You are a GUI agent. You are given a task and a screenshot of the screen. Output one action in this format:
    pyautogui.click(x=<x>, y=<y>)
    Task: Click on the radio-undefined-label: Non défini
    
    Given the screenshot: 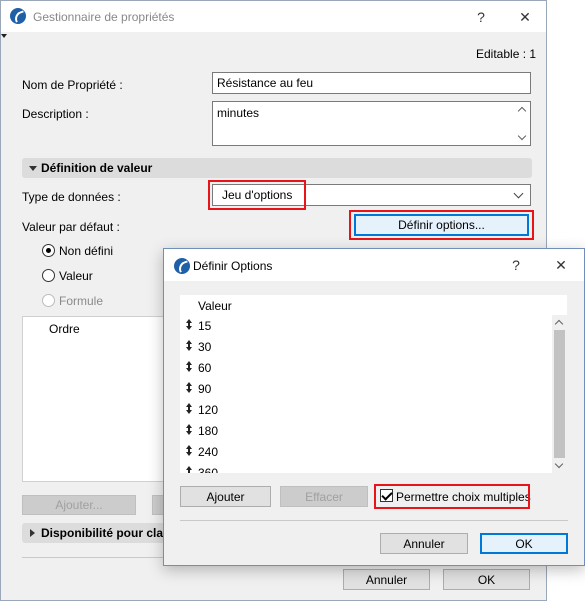 What is the action you would take?
    pyautogui.click(x=86, y=251)
    